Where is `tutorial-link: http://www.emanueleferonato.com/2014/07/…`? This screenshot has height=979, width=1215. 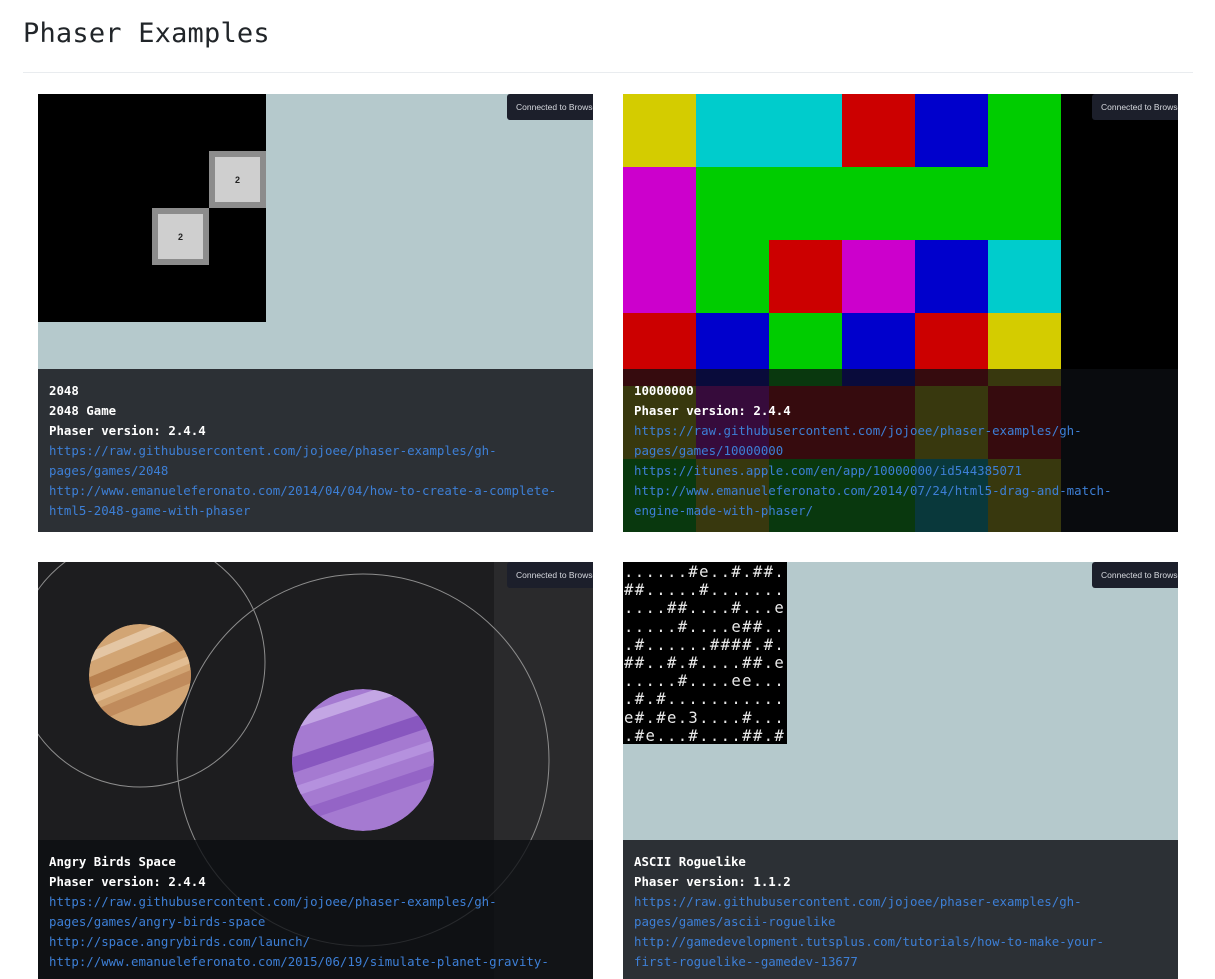 tutorial-link: http://www.emanueleferonato.com/2014/07/… is located at coordinates (900, 501).